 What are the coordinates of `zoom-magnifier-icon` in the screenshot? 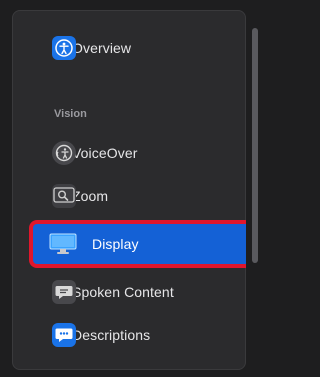 It's located at (64, 196).